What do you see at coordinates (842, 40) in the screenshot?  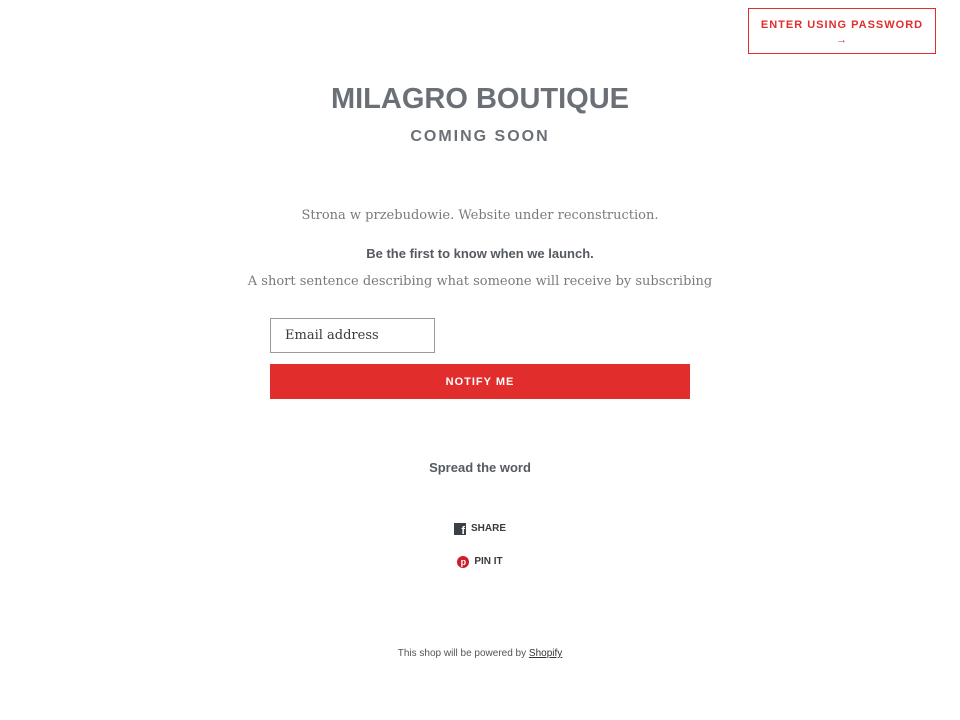 I see `arrow-right-icon: →` at bounding box center [842, 40].